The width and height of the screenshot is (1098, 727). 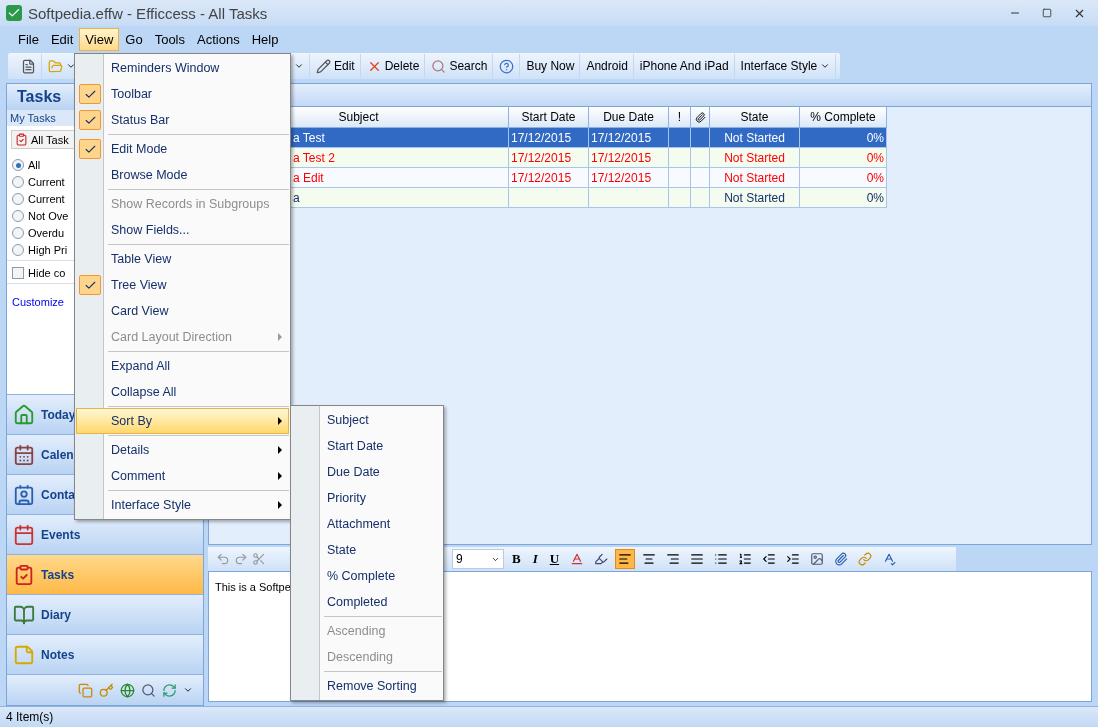 I want to click on comment-text: This is a Softpe, so click(x=253, y=587).